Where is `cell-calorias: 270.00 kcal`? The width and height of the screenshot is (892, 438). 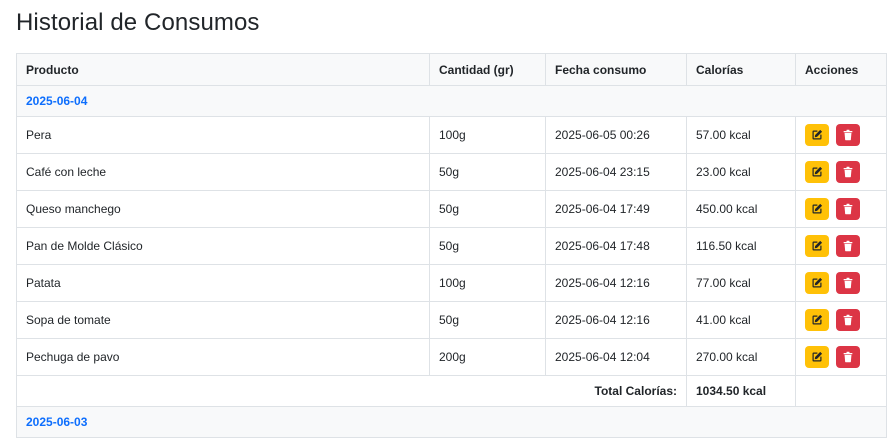 cell-calorias: 270.00 kcal is located at coordinates (741, 357).